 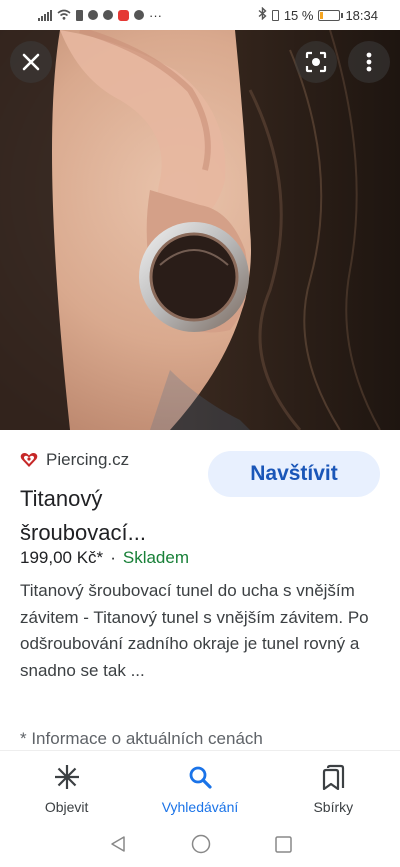 What do you see at coordinates (88, 459) in the screenshot?
I see `source-name: Piercing.cz` at bounding box center [88, 459].